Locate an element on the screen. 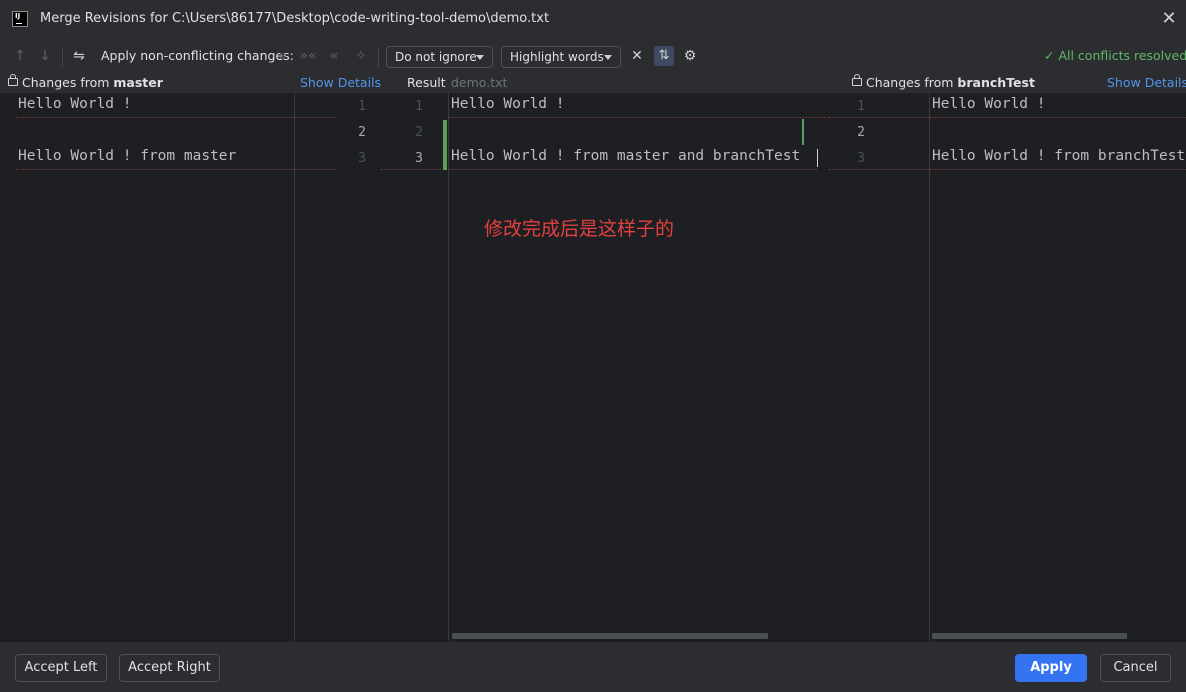  text-caret is located at coordinates (817, 158).